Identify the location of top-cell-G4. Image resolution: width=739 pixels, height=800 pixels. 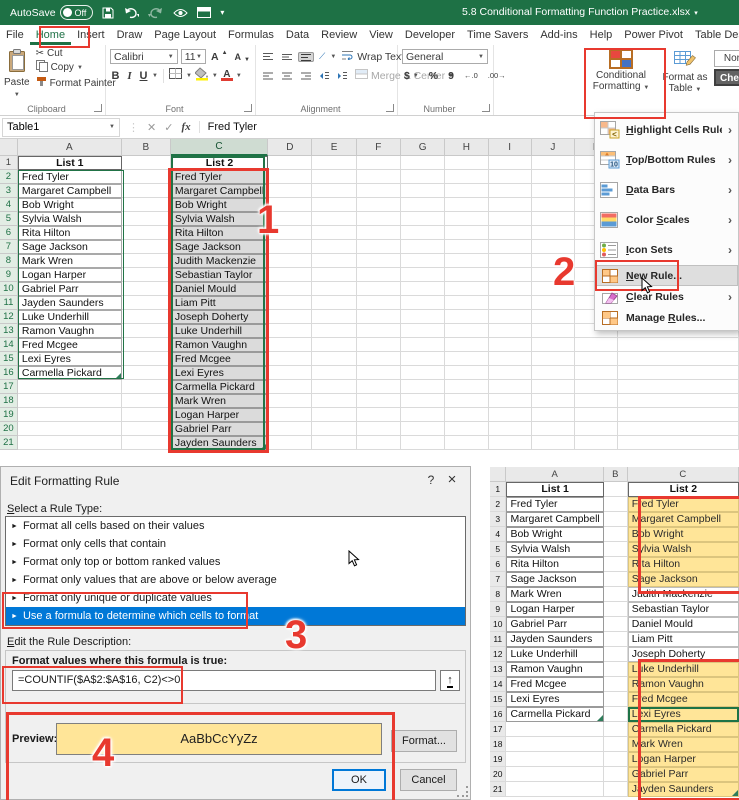
(423, 205).